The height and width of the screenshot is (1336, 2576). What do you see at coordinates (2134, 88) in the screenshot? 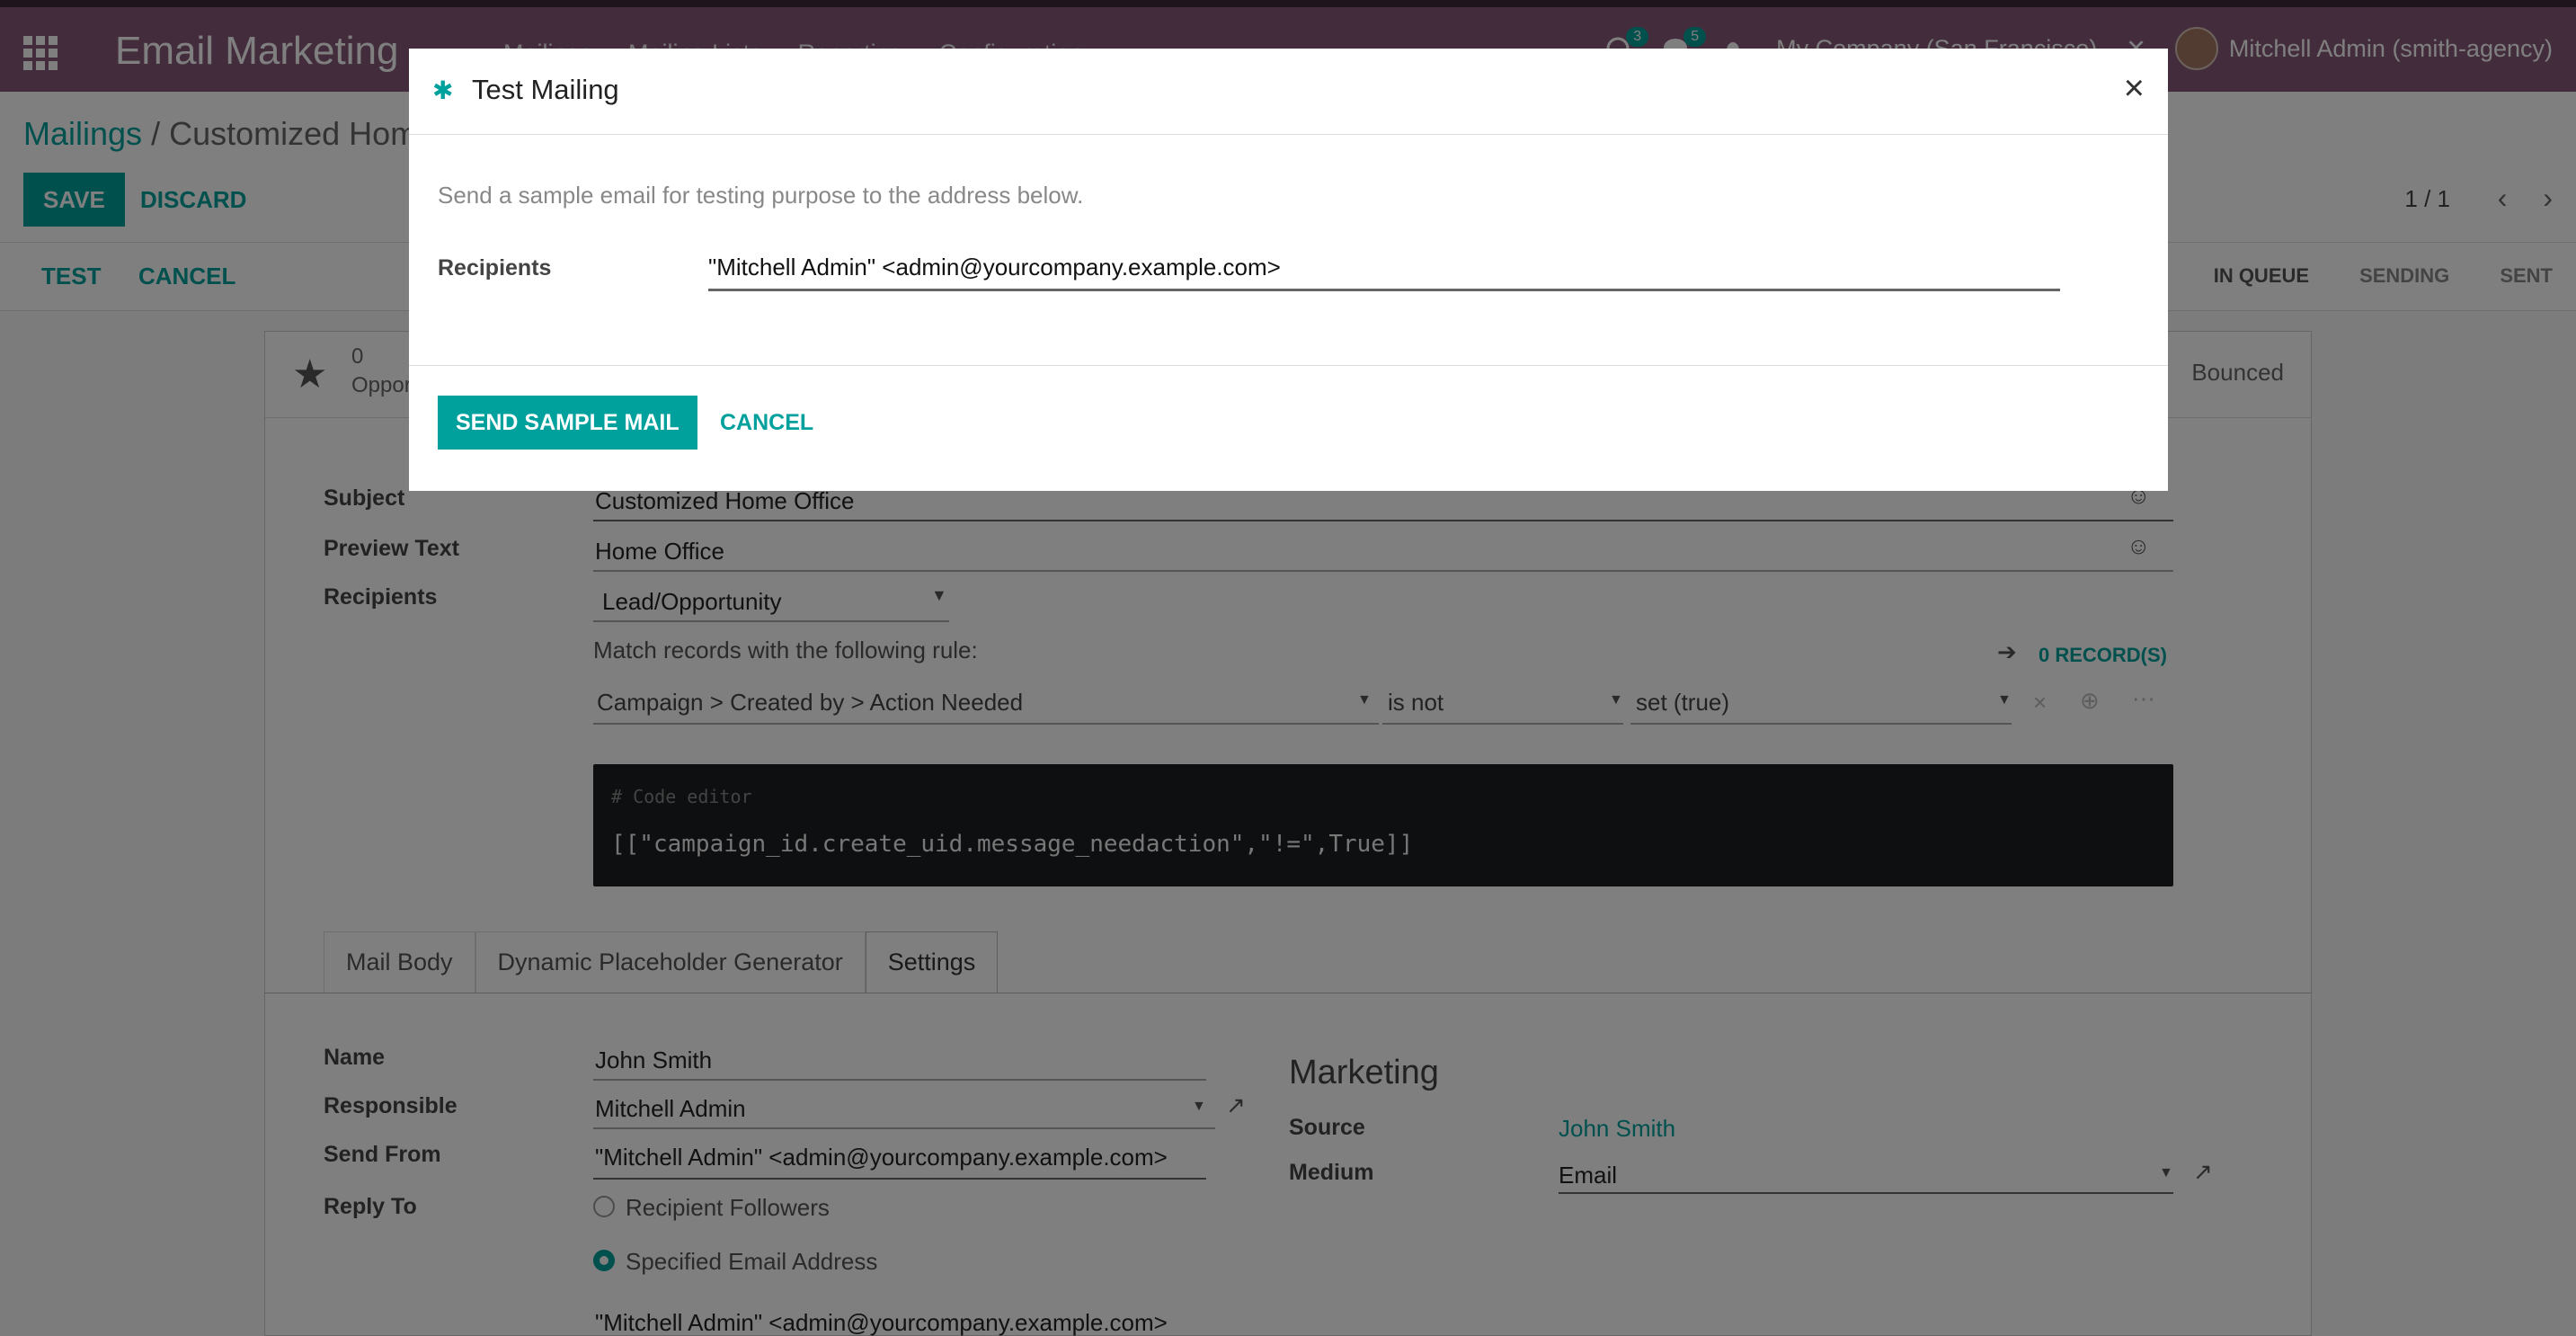
I see `close-icon: ×` at bounding box center [2134, 88].